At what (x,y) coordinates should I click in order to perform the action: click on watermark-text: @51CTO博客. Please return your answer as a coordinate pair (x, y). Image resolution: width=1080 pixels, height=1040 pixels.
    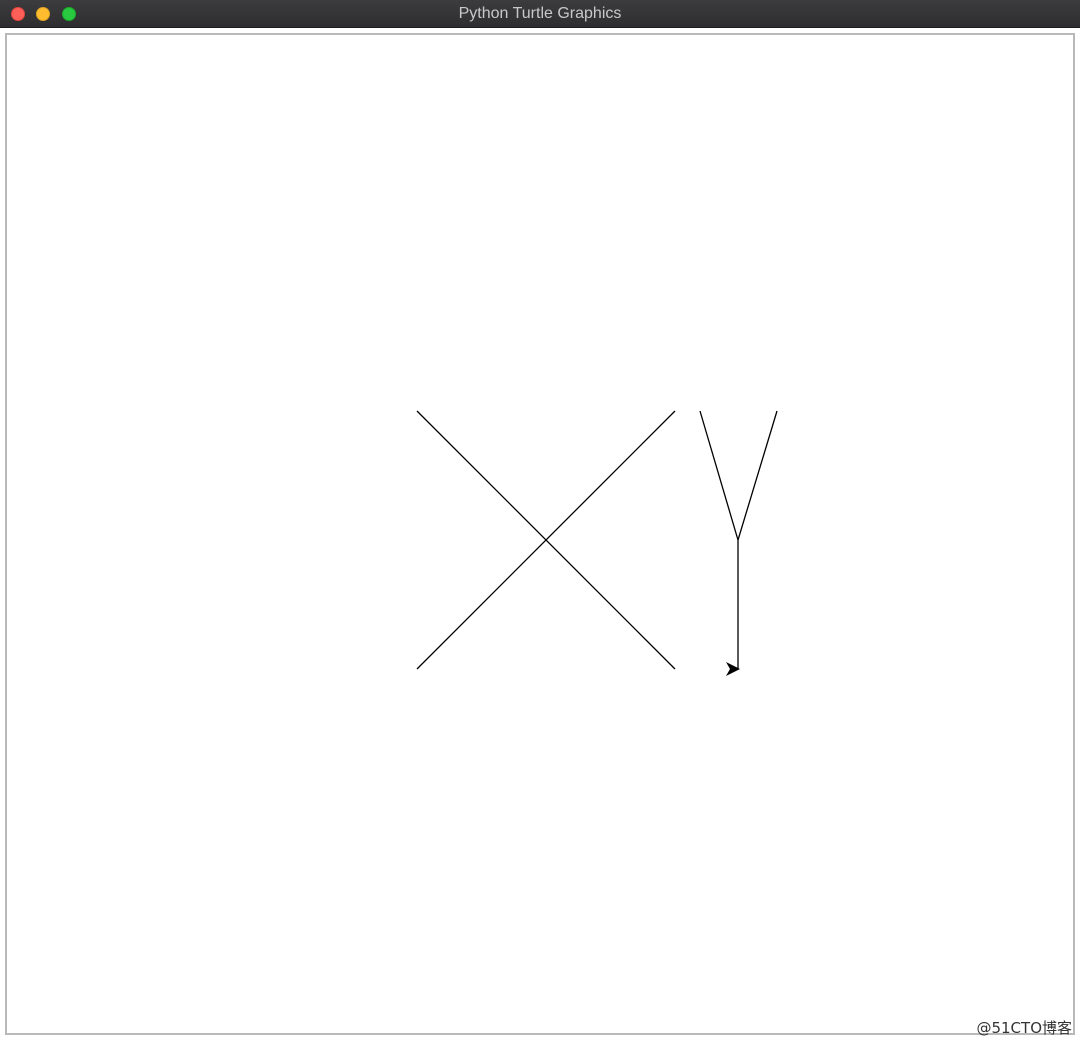
    Looking at the image, I should click on (1024, 1028).